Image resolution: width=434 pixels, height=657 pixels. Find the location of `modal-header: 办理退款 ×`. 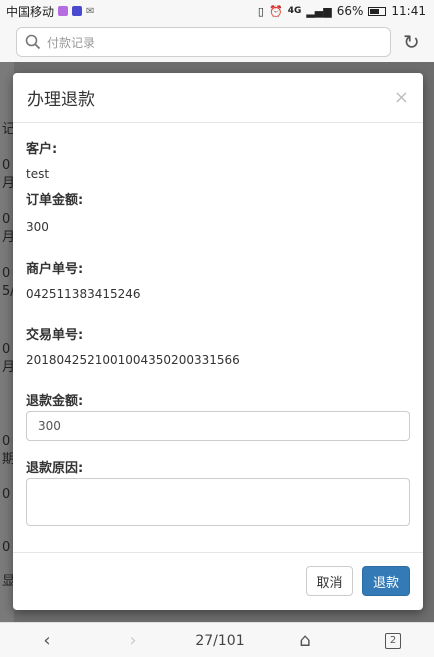

modal-header: 办理退款 × is located at coordinates (218, 98).